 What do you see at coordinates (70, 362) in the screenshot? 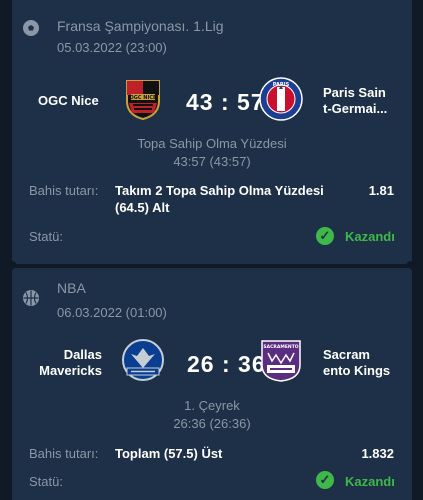
I see `home-team-name: Dallas Mavericks` at bounding box center [70, 362].